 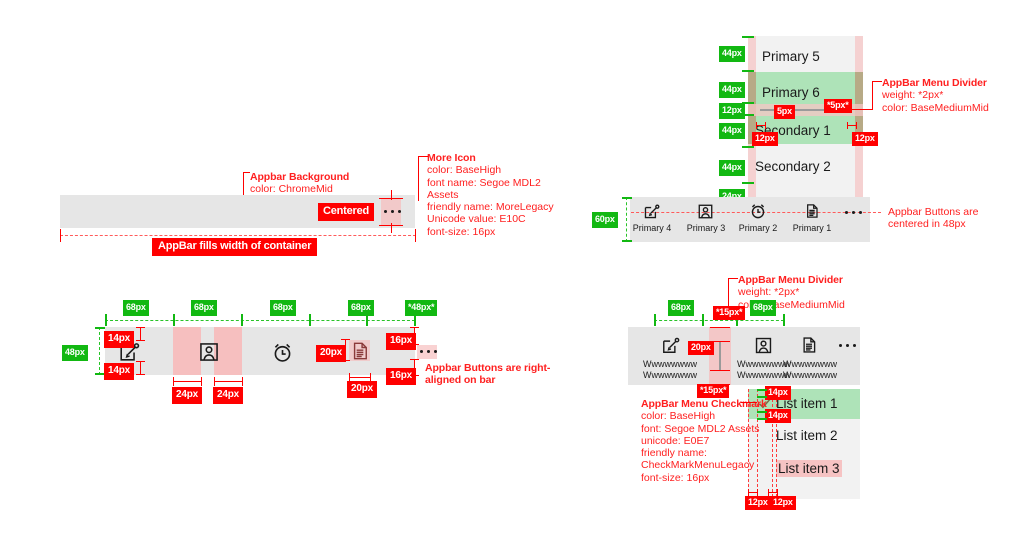 What do you see at coordinates (732, 111) in the screenshot?
I see `divider-zone-tag: 12px` at bounding box center [732, 111].